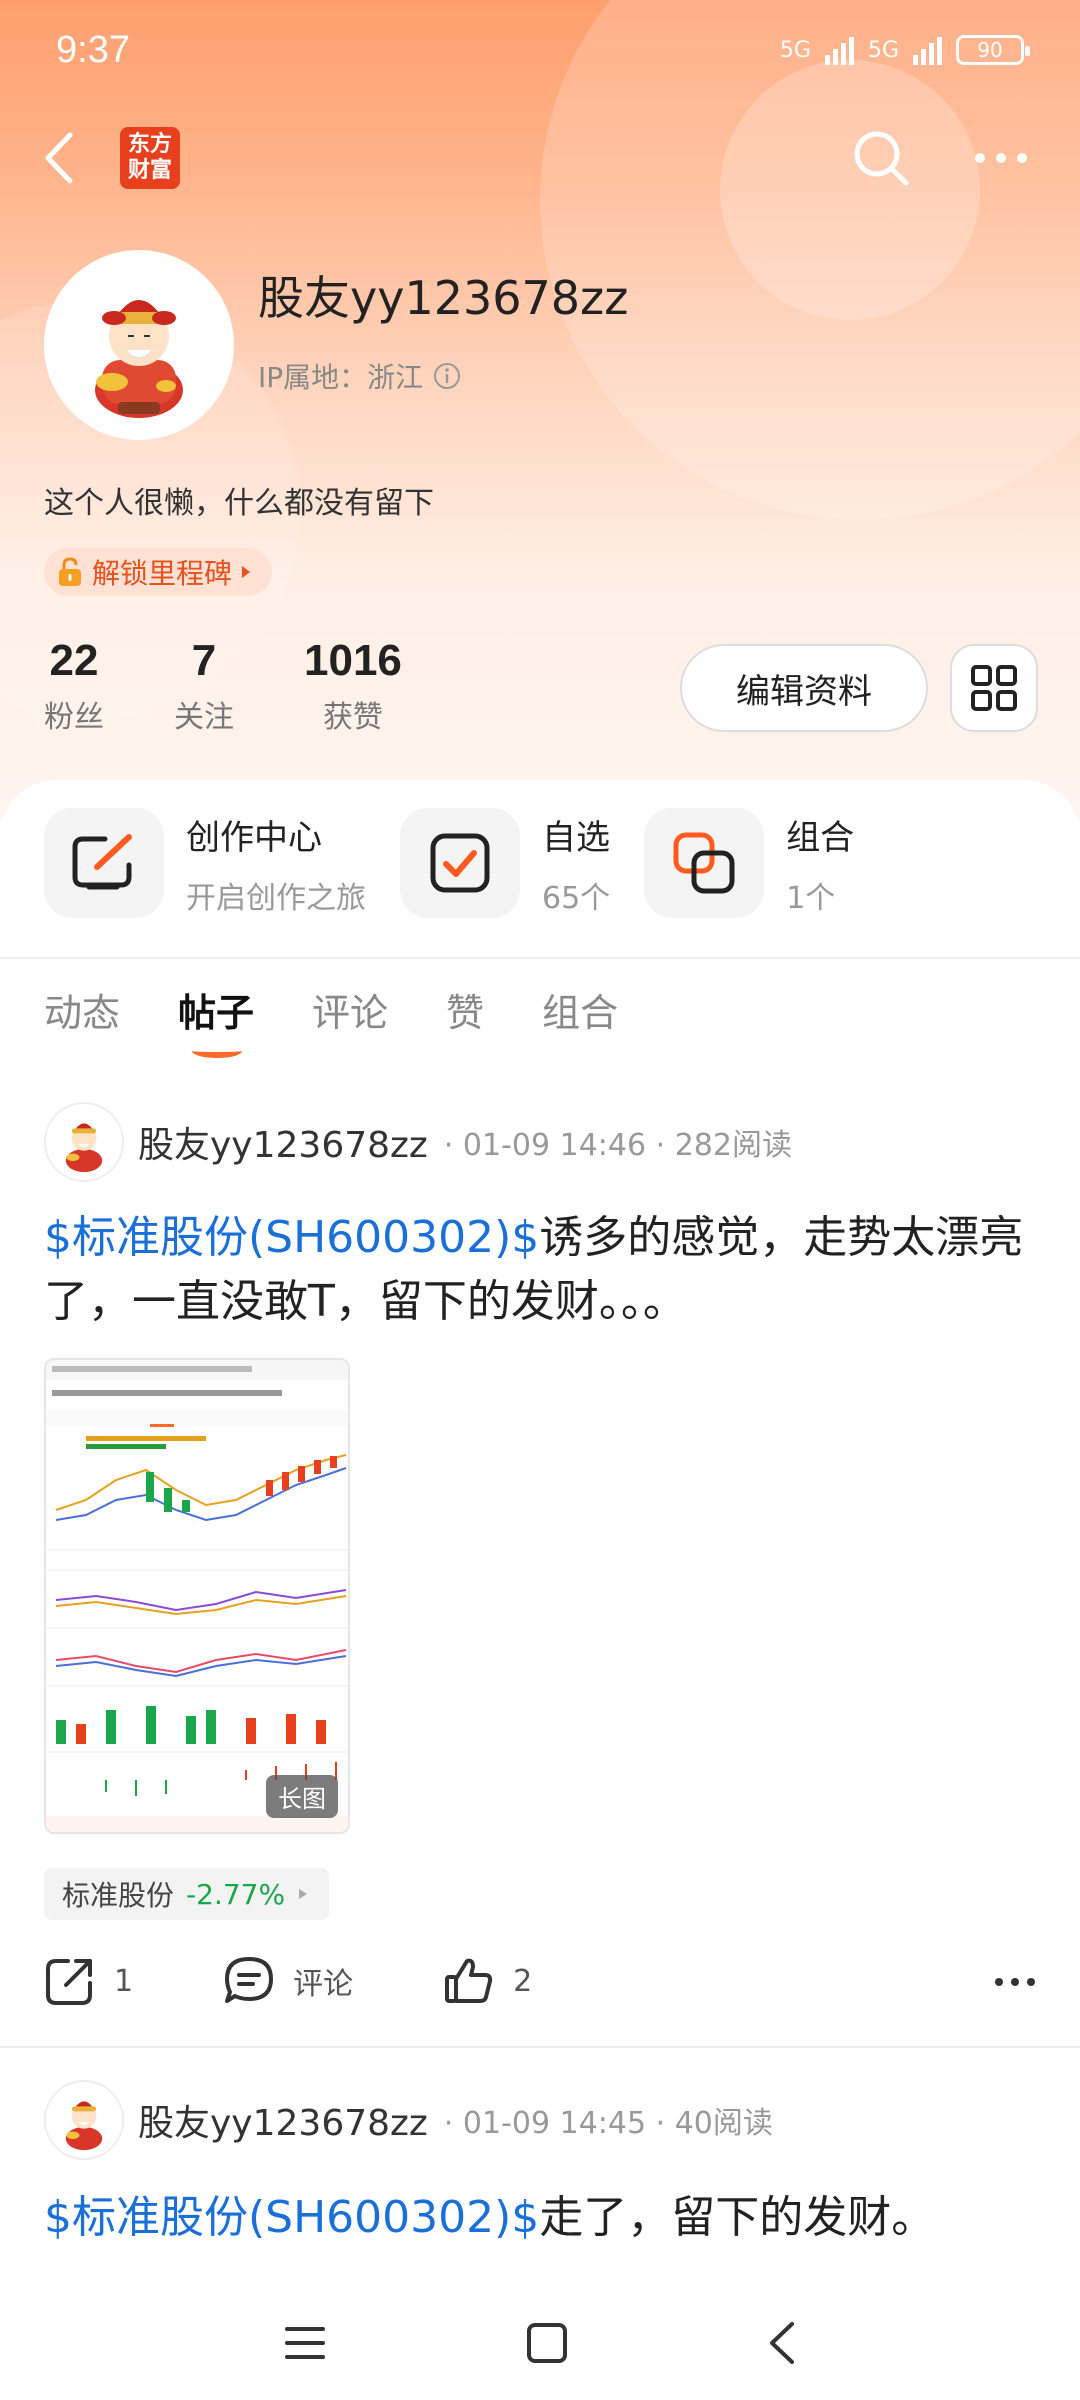  I want to click on lock-icon, so click(70, 571).